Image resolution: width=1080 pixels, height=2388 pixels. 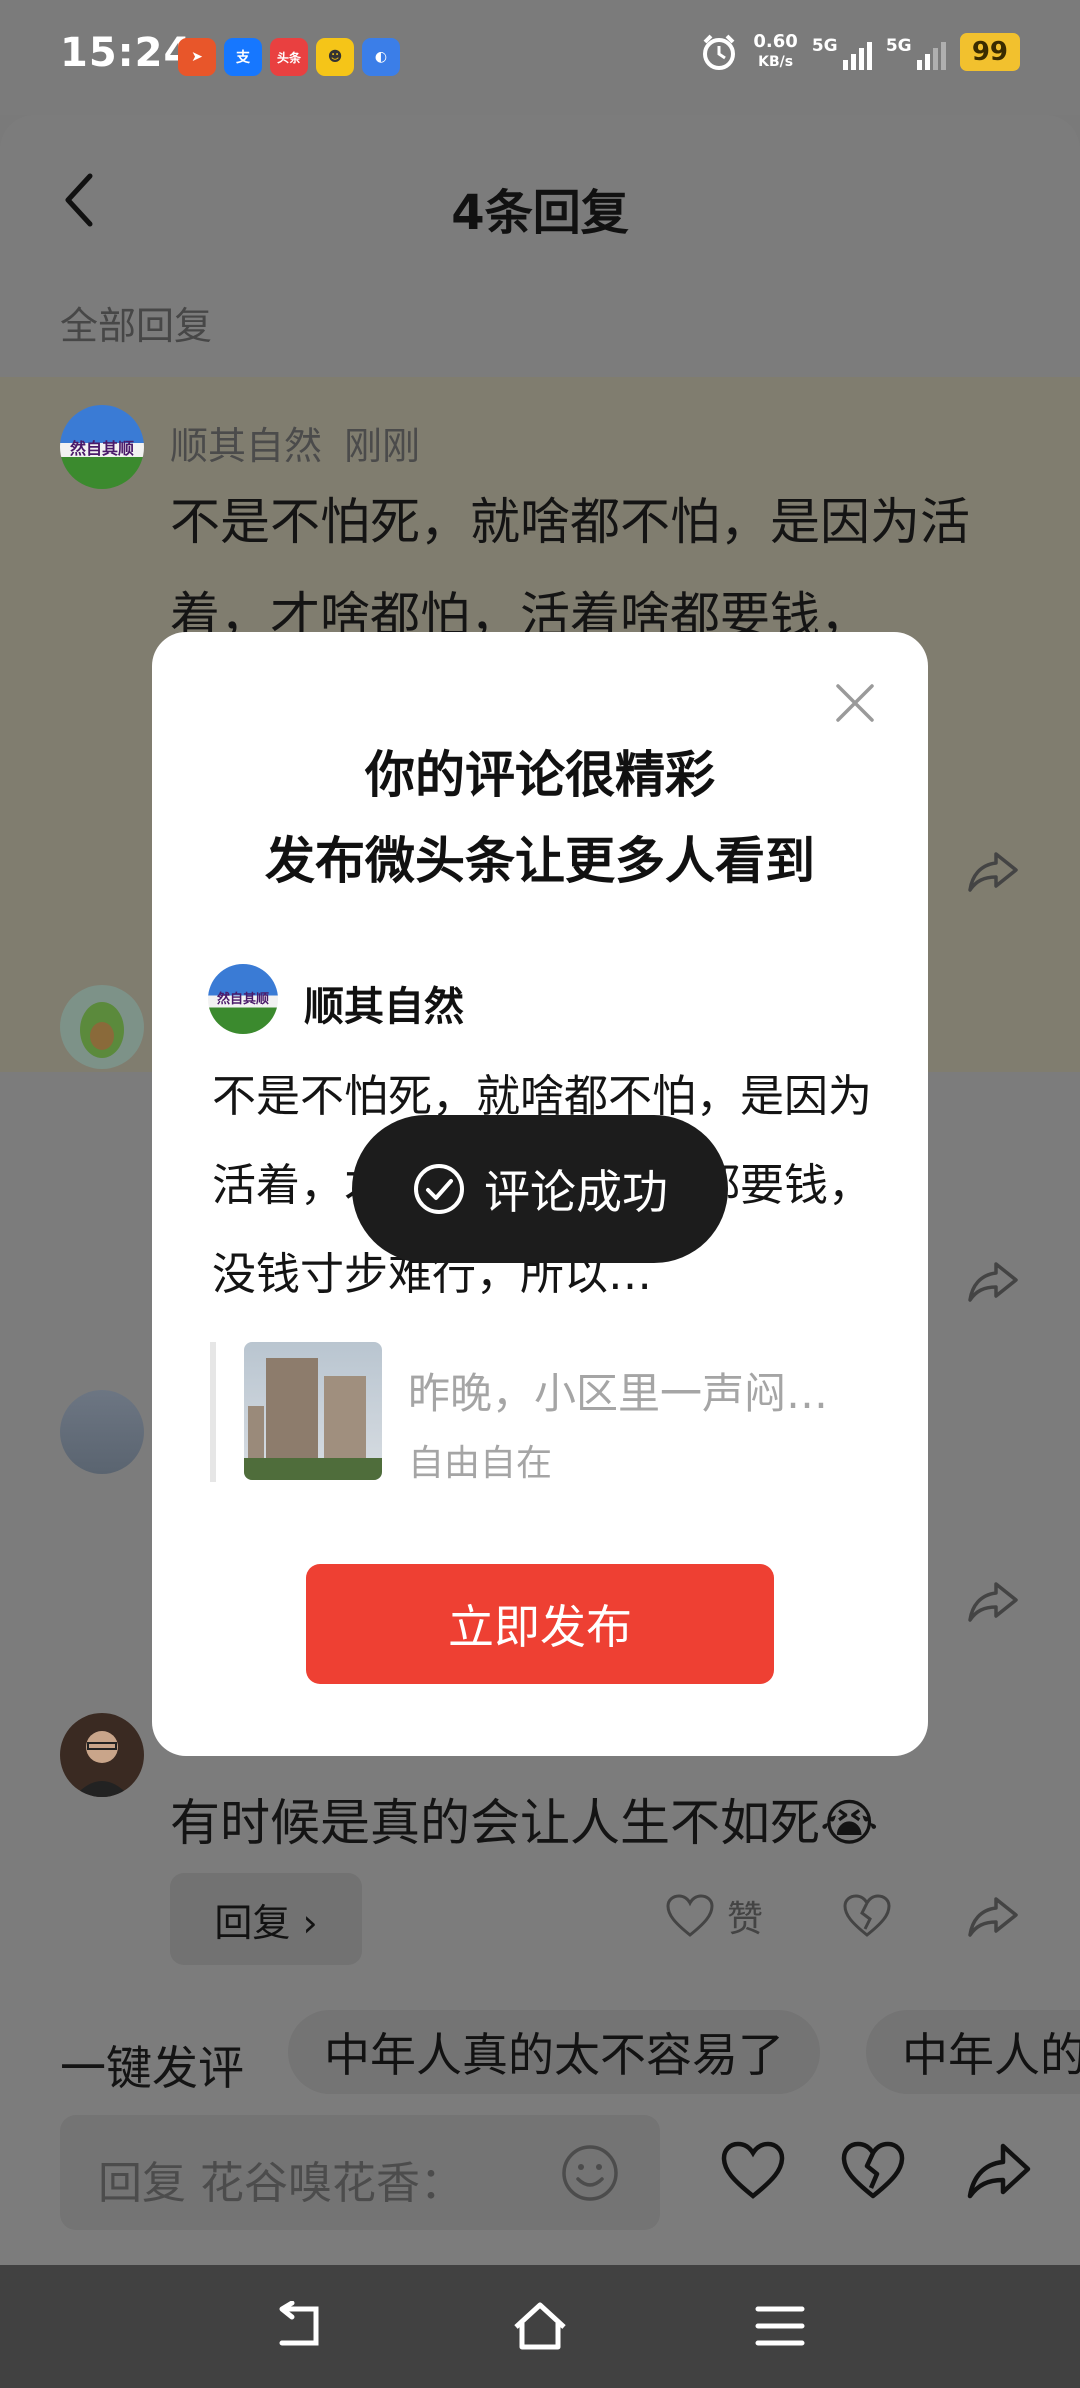 I want to click on success-toast: 评论成功, so click(x=540, y=1189).